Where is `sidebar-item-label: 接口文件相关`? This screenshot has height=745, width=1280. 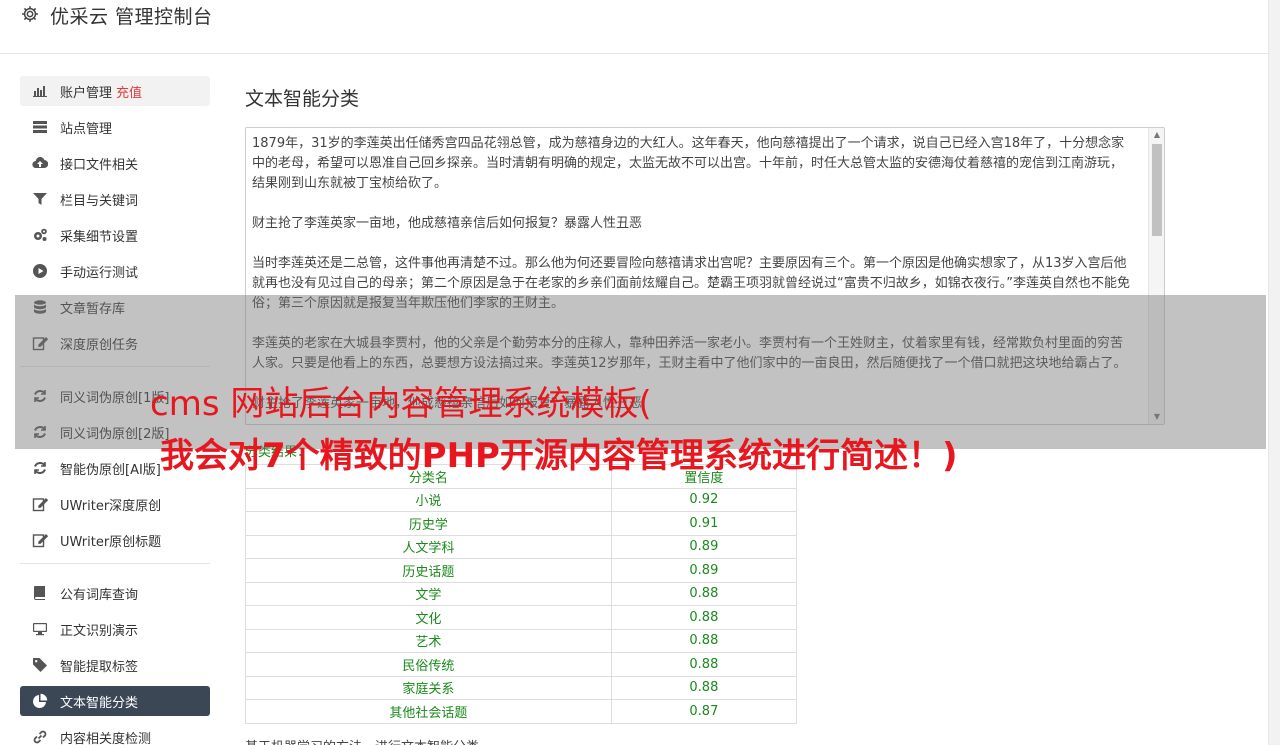
sidebar-item-label: 接口文件相关 is located at coordinates (99, 165).